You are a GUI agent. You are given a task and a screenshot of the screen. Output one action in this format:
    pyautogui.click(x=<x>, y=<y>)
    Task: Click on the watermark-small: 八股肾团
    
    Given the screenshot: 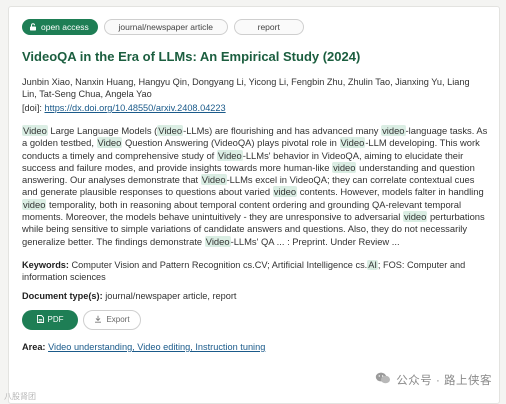 What is the action you would take?
    pyautogui.click(x=20, y=396)
    